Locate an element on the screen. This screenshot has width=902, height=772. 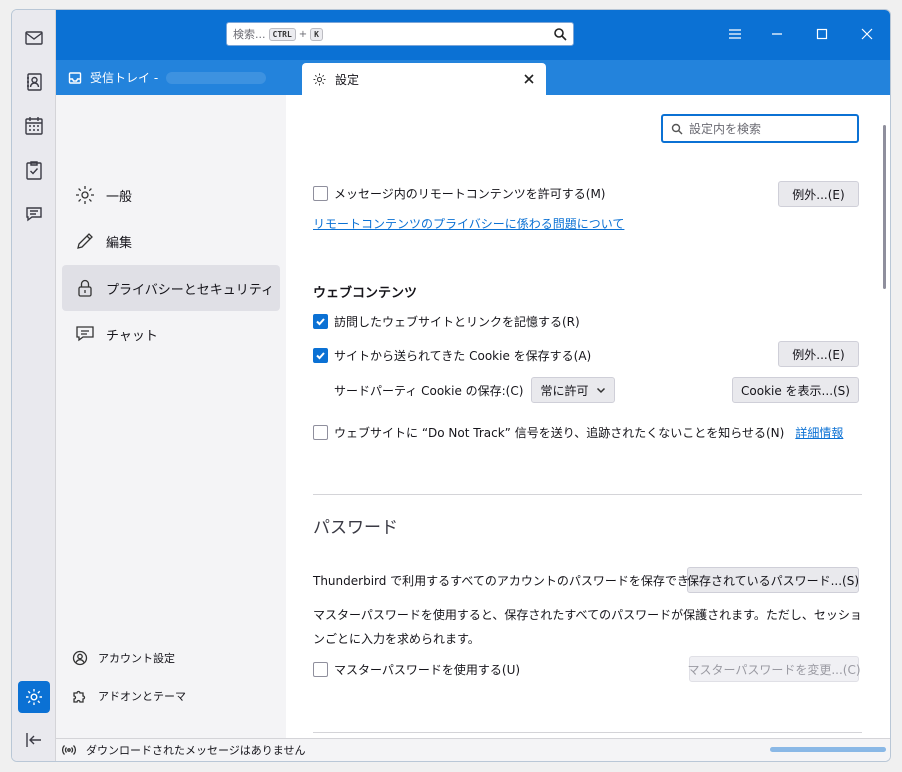
account-settings-label: アカウント設定 is located at coordinates (136, 658).